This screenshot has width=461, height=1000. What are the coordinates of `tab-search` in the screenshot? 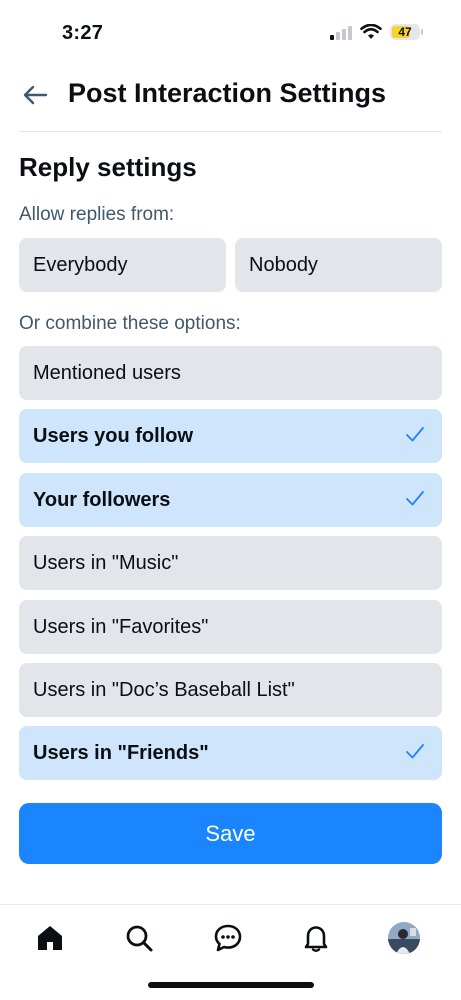 It's located at (139, 938).